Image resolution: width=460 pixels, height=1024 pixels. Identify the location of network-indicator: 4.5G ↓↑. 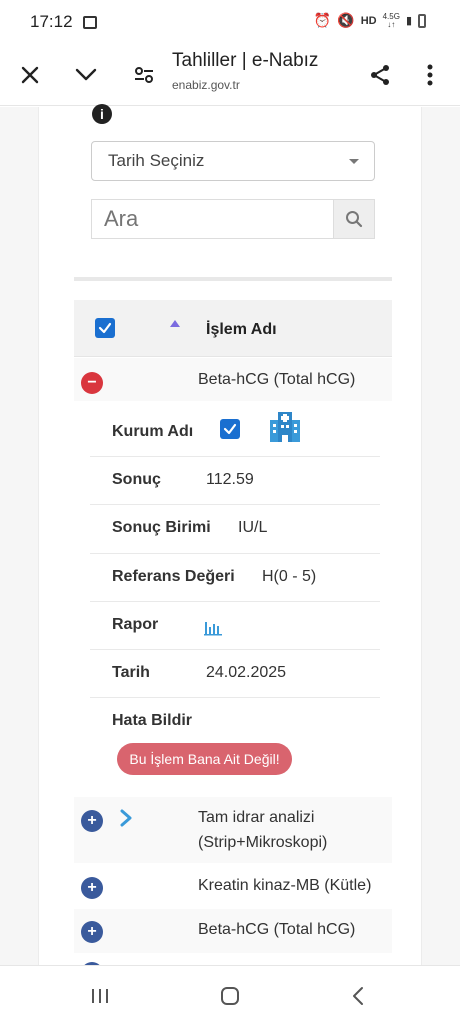
(391, 20).